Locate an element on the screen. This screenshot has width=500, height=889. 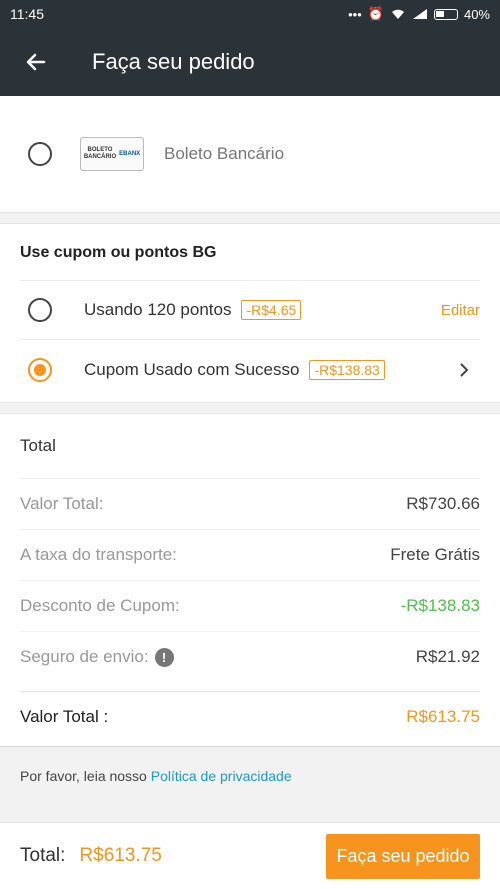
battery-icon is located at coordinates (445, 14).